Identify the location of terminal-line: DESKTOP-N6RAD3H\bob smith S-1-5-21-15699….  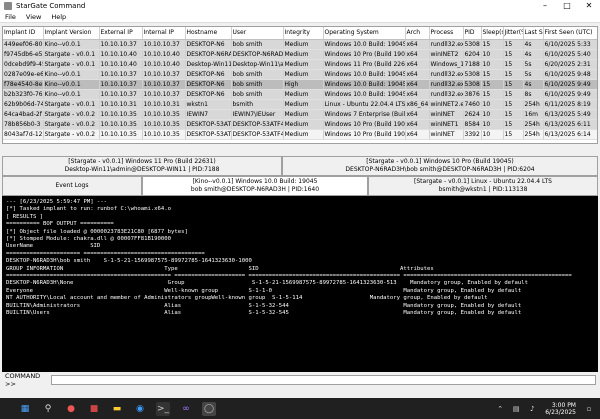
(129, 261).